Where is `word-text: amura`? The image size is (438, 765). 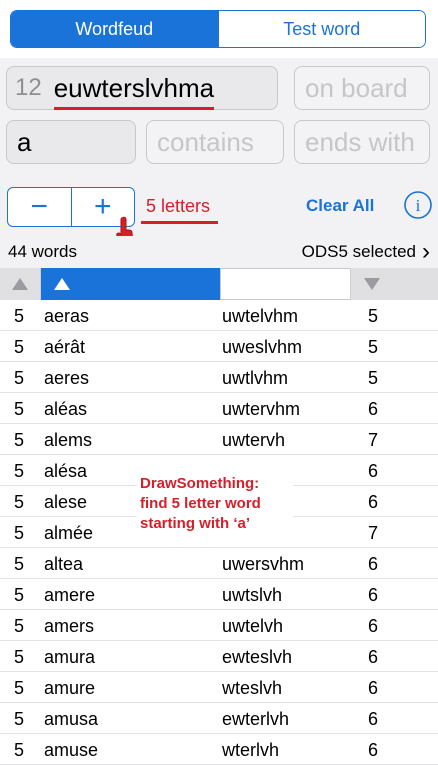
word-text: amura is located at coordinates (70, 657).